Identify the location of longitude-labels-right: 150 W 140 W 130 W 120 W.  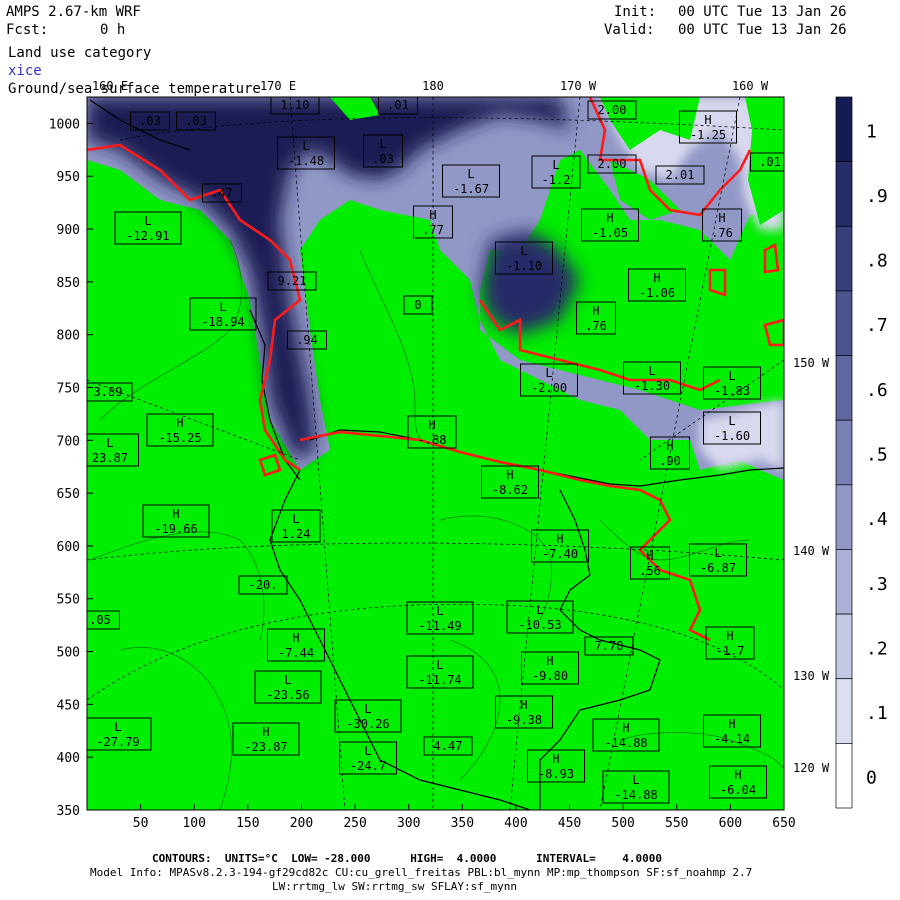
(811, 565).